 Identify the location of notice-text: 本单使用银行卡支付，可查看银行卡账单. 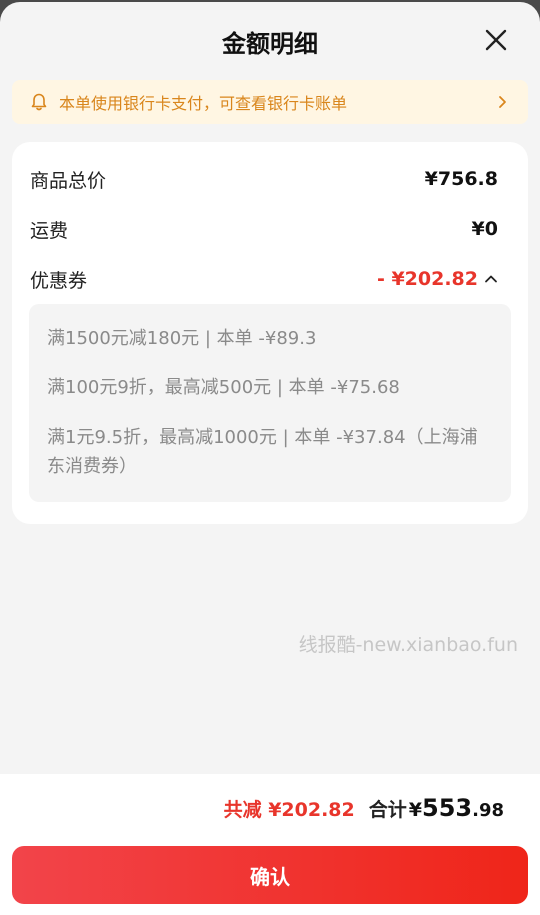
(203, 103).